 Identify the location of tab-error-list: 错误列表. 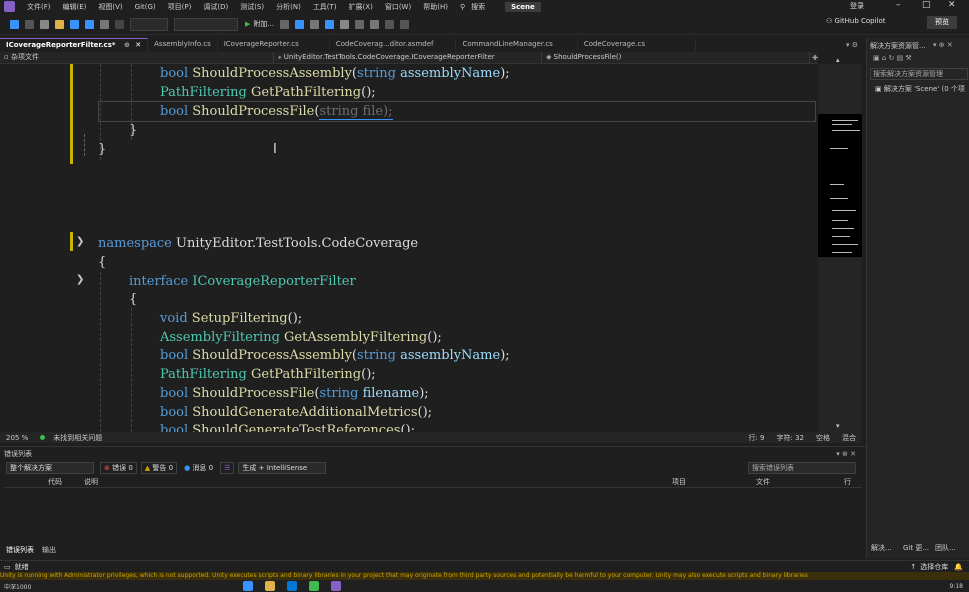
(20, 550).